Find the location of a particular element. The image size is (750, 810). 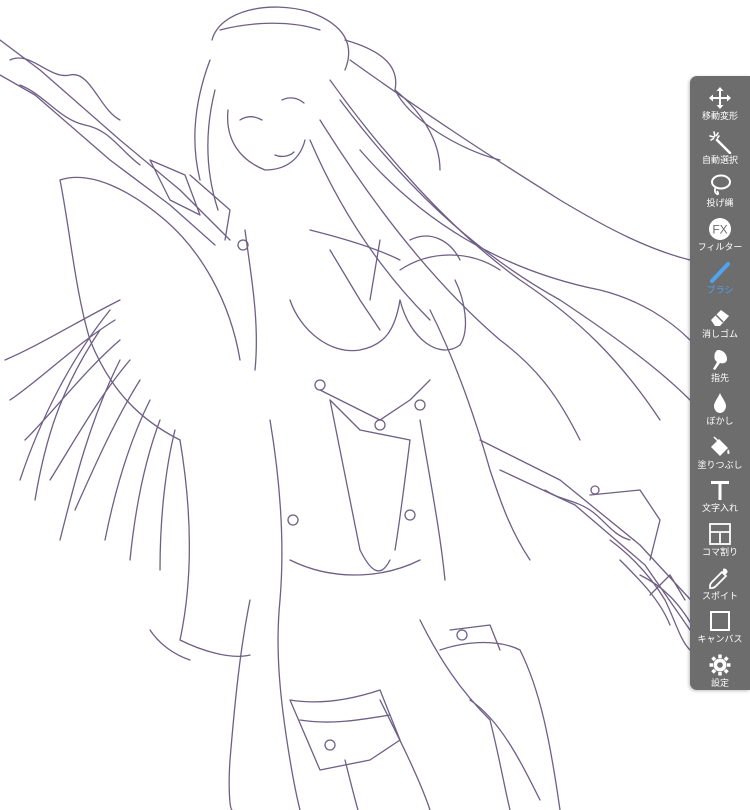

lasso-icon is located at coordinates (721, 185).